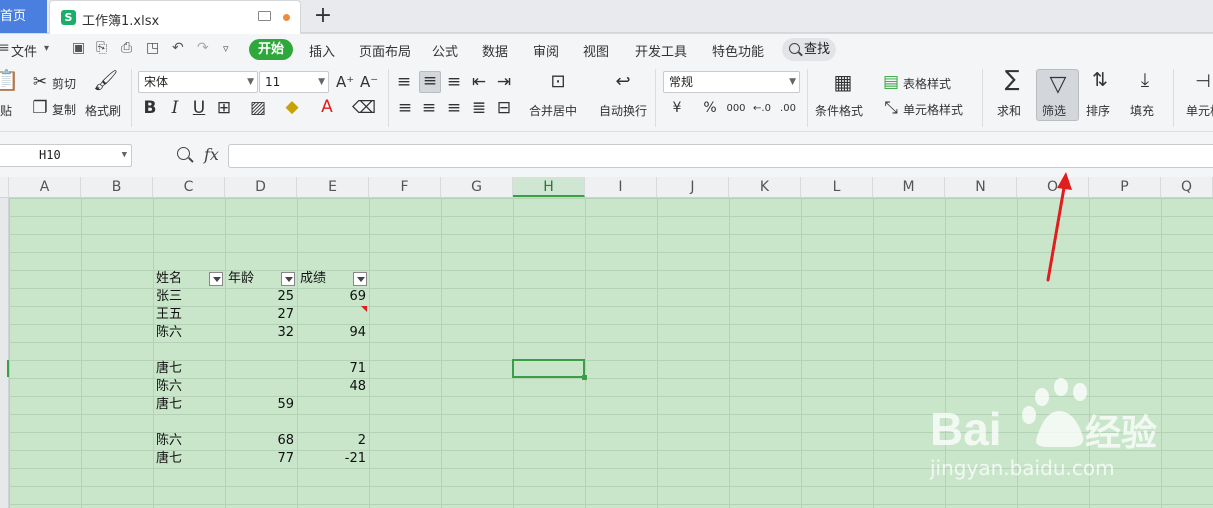 The width and height of the screenshot is (1213, 508). What do you see at coordinates (331, 369) in the screenshot?
I see `table-cell: 71` at bounding box center [331, 369].